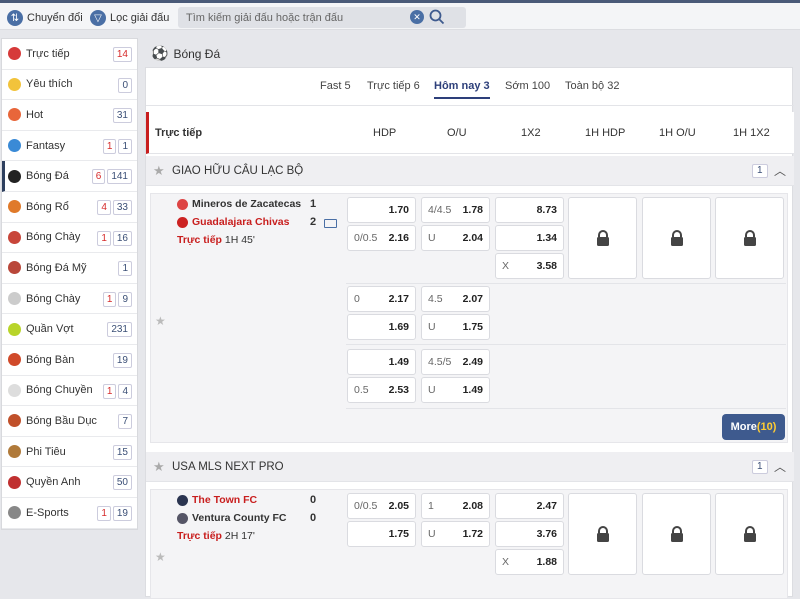  Describe the element at coordinates (381, 327) in the screenshot. I see `odds-cell: 1.69` at that location.